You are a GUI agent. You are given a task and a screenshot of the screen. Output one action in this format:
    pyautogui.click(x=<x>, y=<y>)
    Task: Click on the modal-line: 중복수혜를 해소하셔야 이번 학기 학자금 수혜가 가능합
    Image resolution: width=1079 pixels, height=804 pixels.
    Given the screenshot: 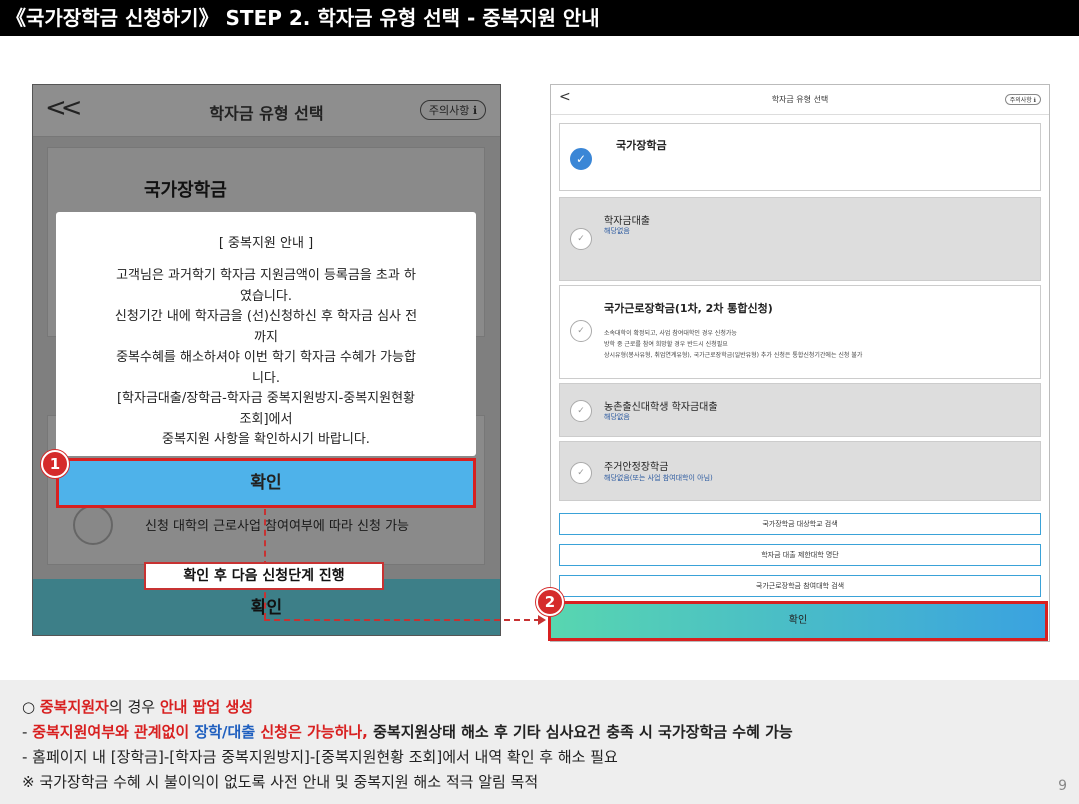 What is the action you would take?
    pyautogui.click(x=266, y=357)
    